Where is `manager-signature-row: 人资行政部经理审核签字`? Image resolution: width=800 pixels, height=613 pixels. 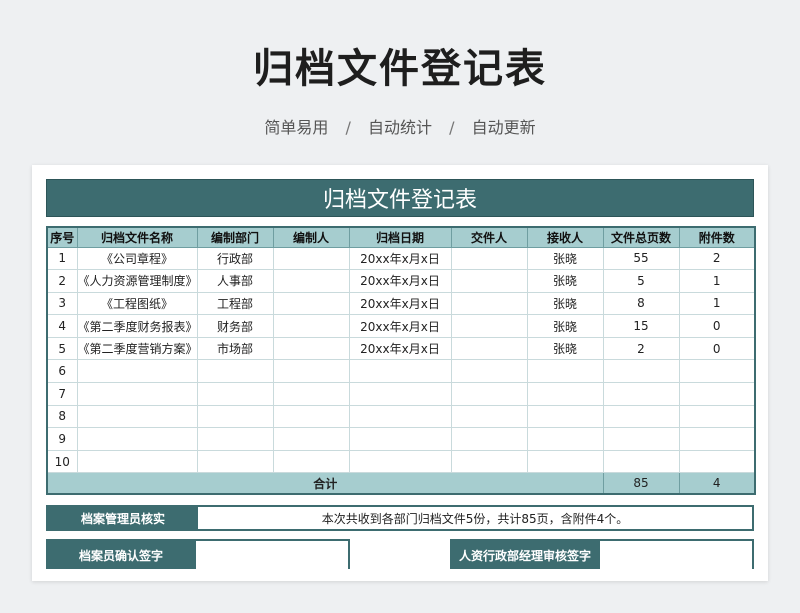
manager-signature-row: 人资行政部经理审核签字 is located at coordinates (602, 554).